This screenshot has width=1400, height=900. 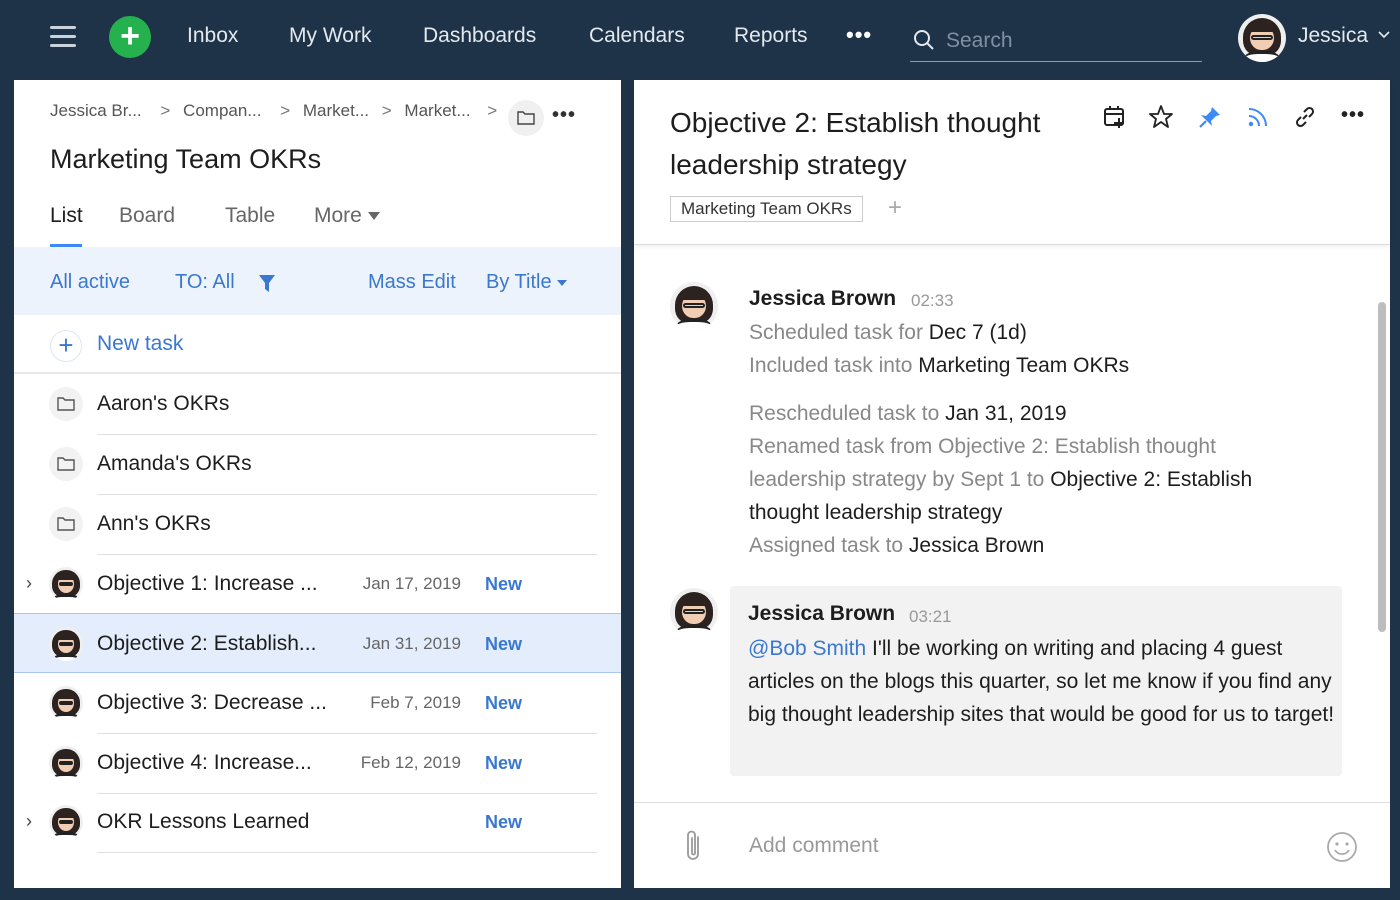 I want to click on search-input, so click(x=1071, y=41).